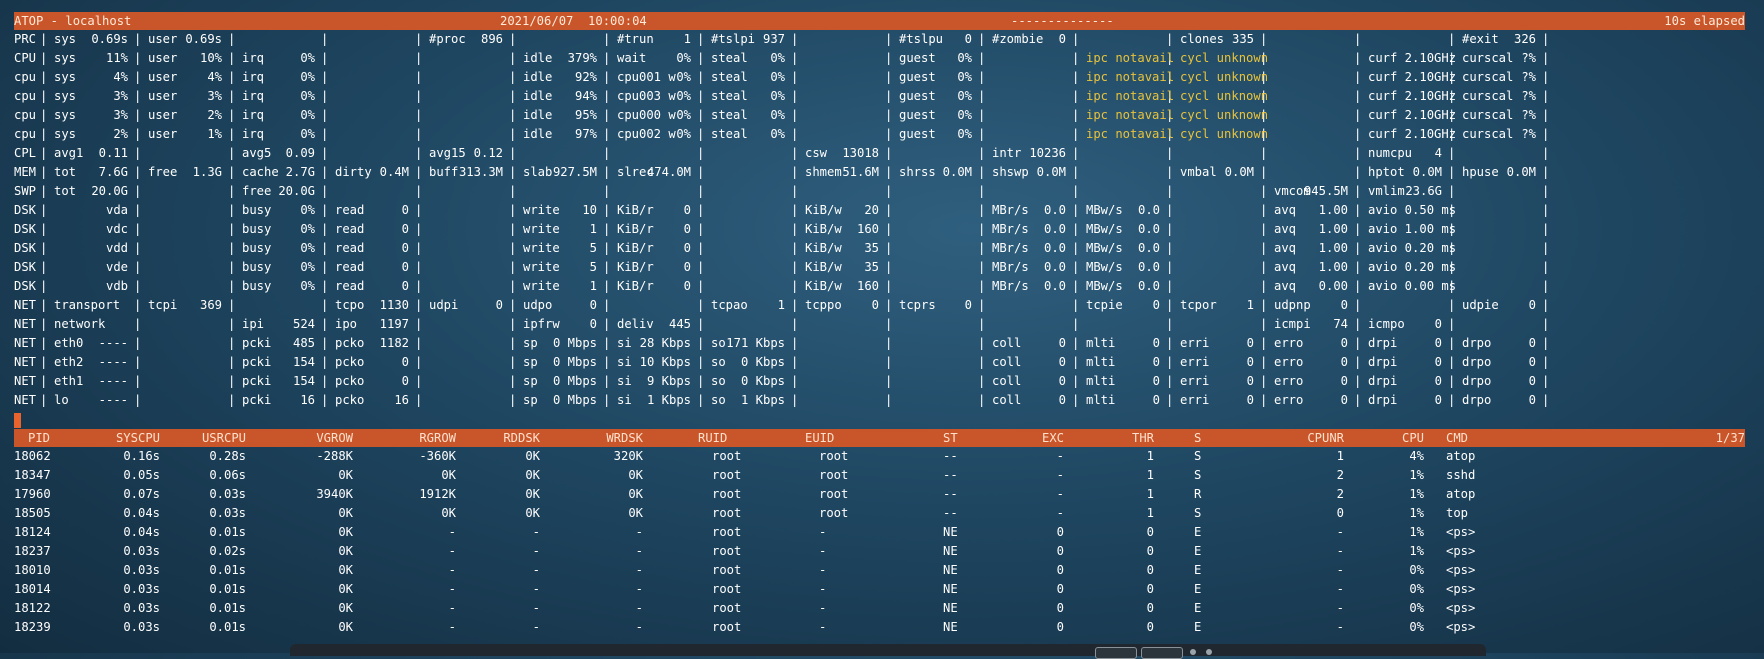 This screenshot has height=659, width=1764. What do you see at coordinates (718, 381) in the screenshot?
I see `stat-key: so` at bounding box center [718, 381].